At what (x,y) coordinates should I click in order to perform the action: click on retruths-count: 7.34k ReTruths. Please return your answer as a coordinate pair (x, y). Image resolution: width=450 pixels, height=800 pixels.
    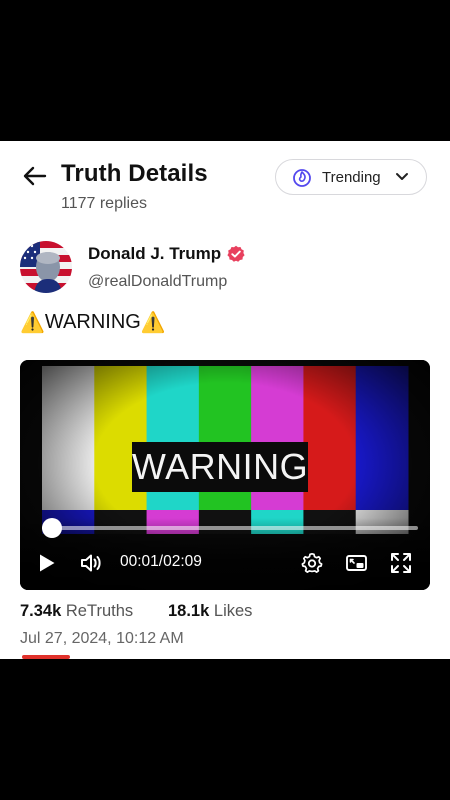
    Looking at the image, I should click on (76, 611).